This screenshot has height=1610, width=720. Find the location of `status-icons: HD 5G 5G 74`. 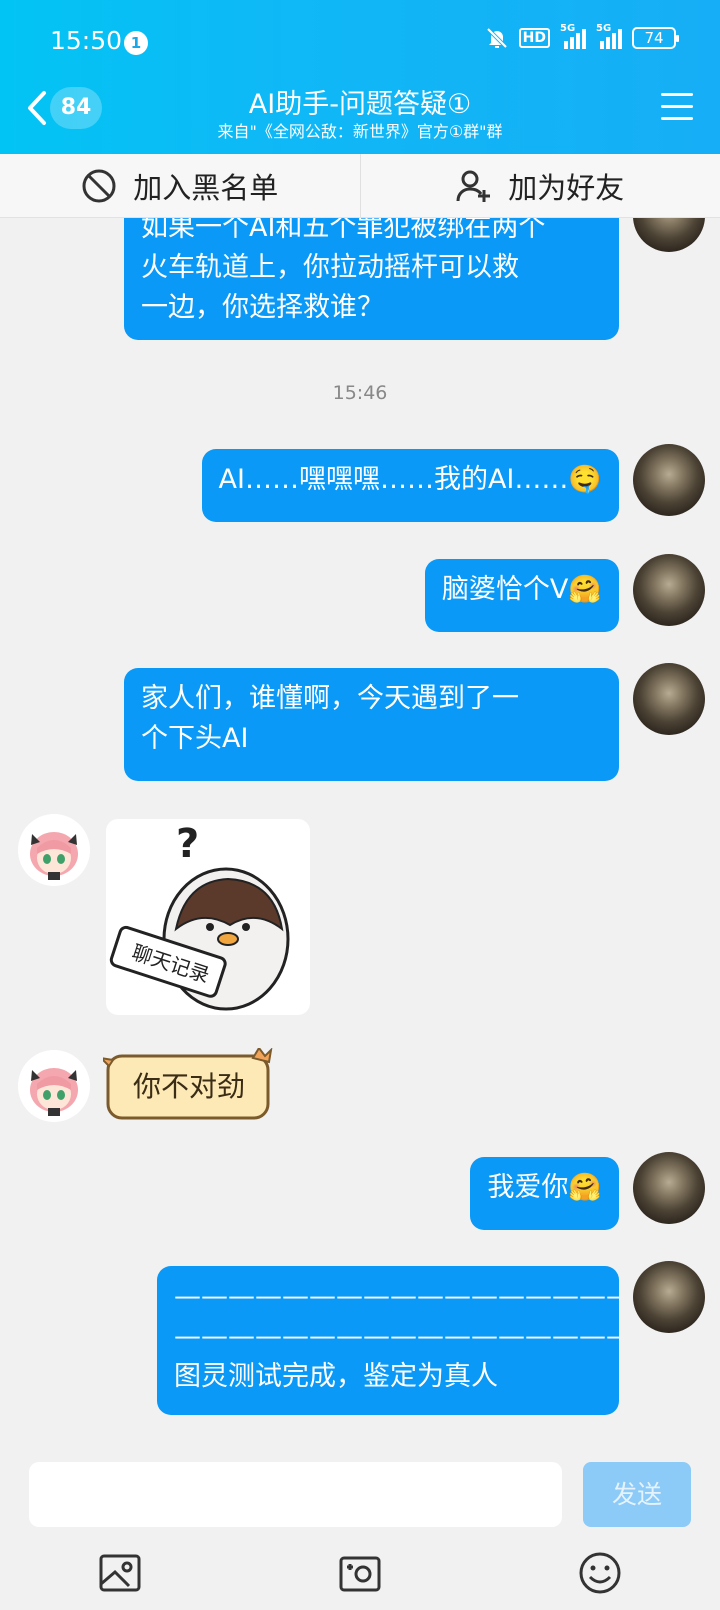

status-icons: HD 5G 5G 74 is located at coordinates (582, 36).